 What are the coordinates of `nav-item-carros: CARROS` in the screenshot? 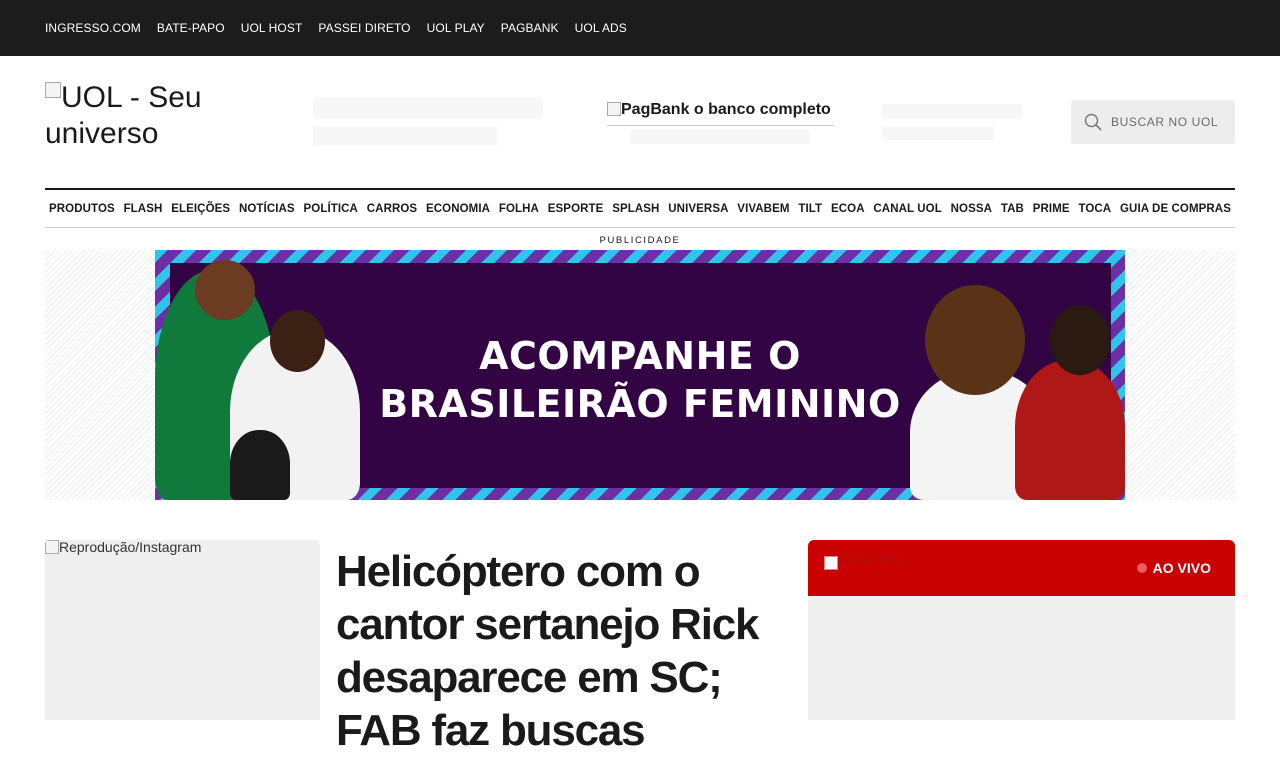 It's located at (392, 209).